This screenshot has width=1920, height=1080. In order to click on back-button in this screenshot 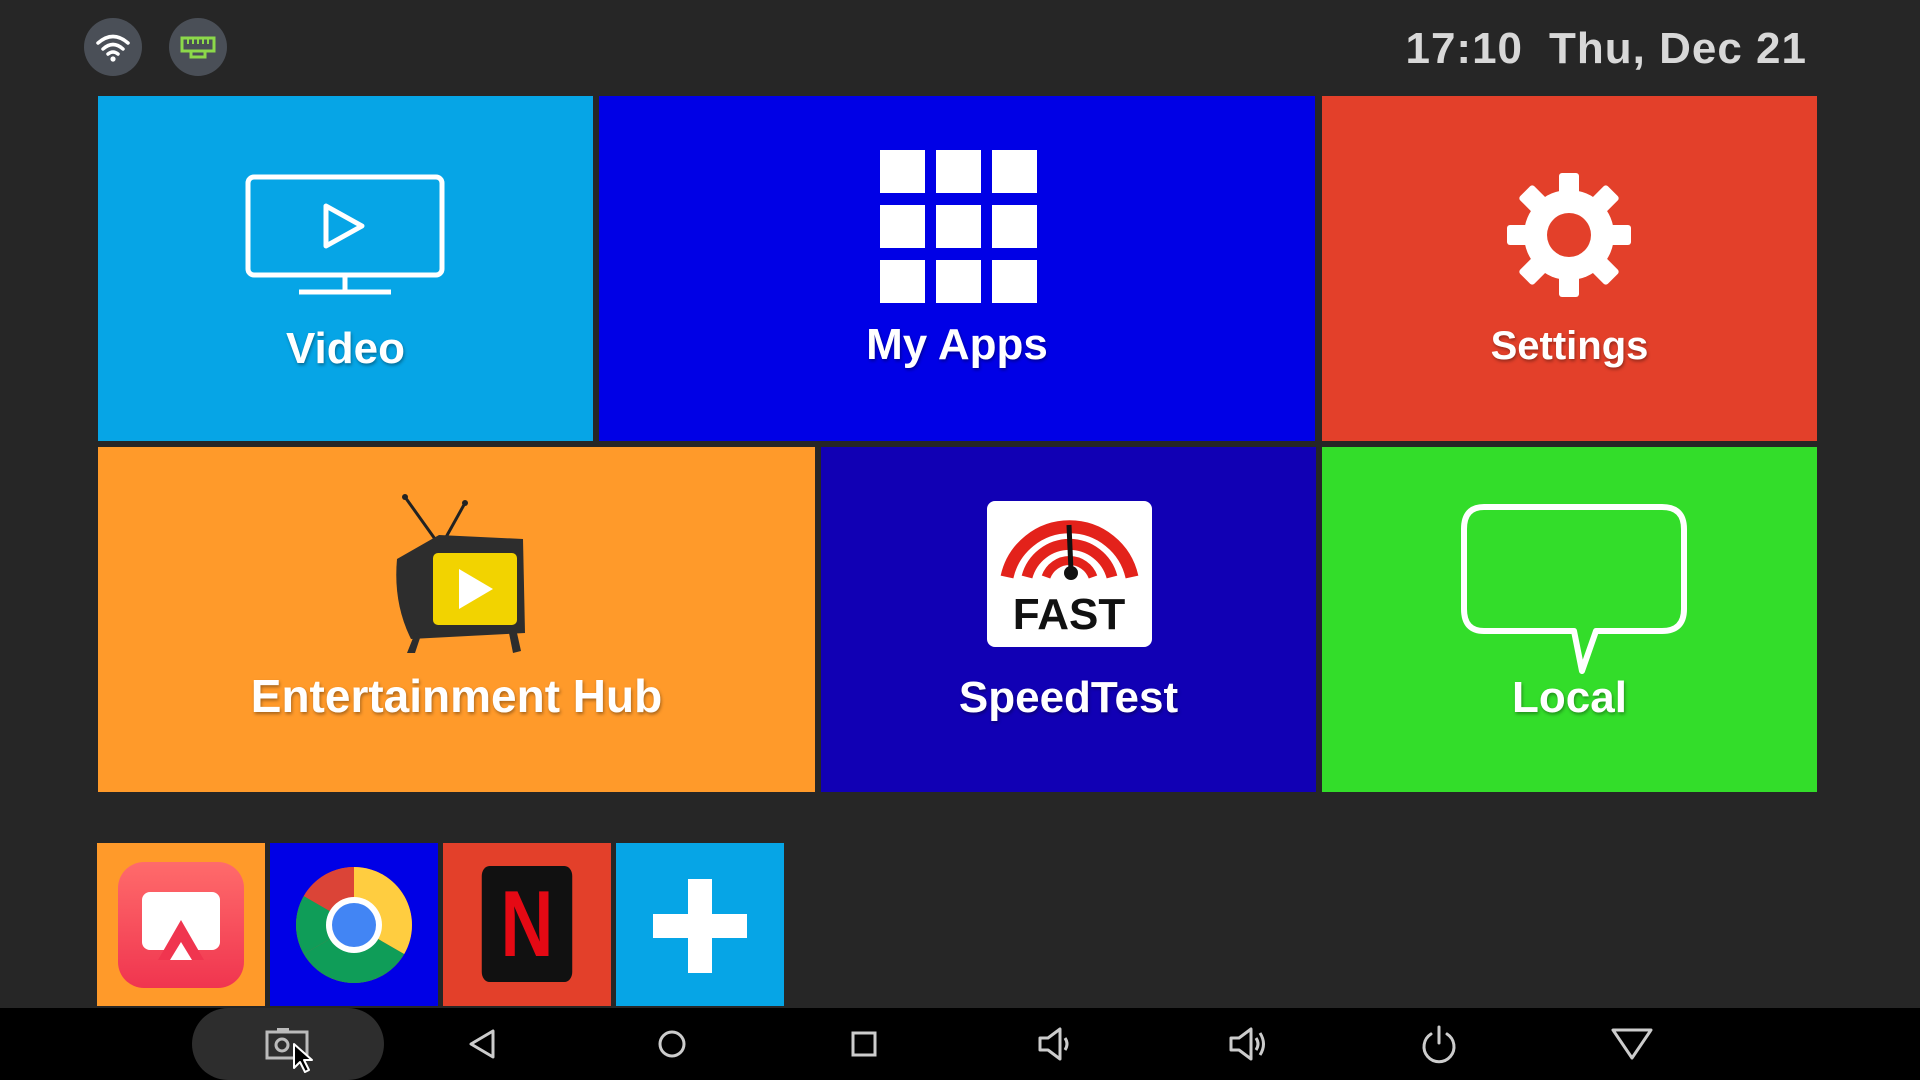, I will do `click(482, 1044)`.